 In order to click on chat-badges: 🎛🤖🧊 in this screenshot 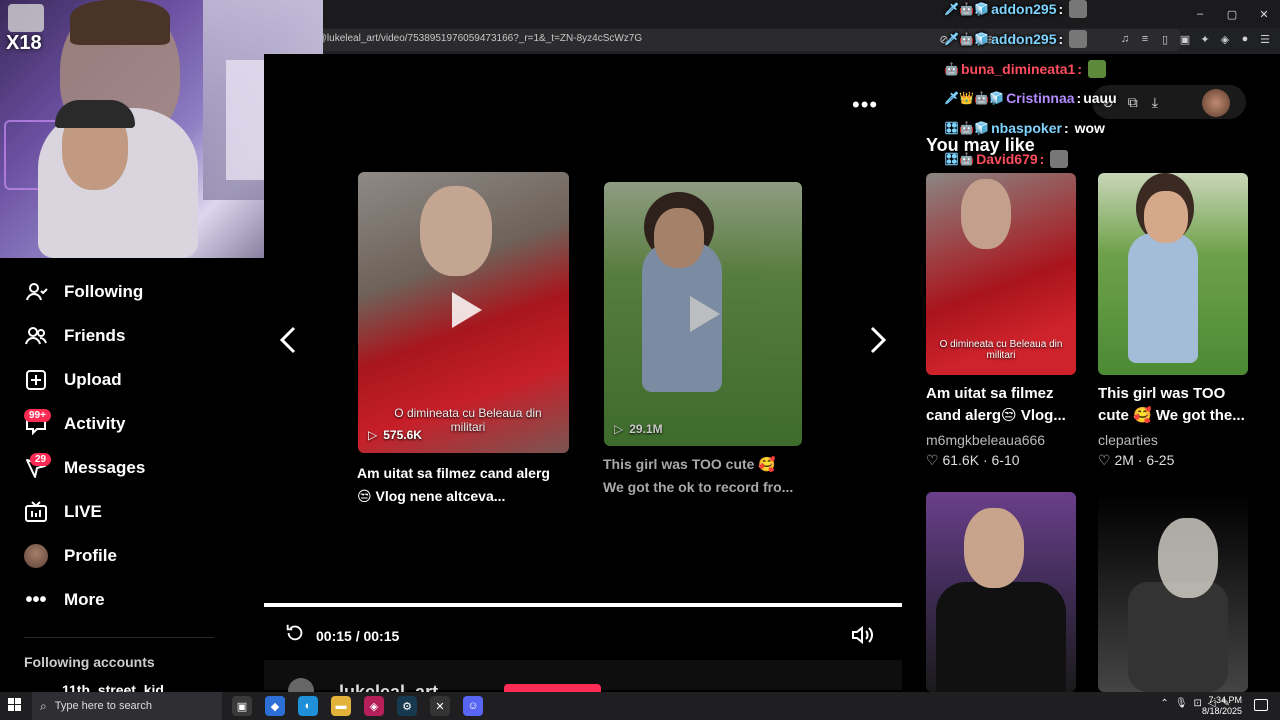, I will do `click(967, 128)`.